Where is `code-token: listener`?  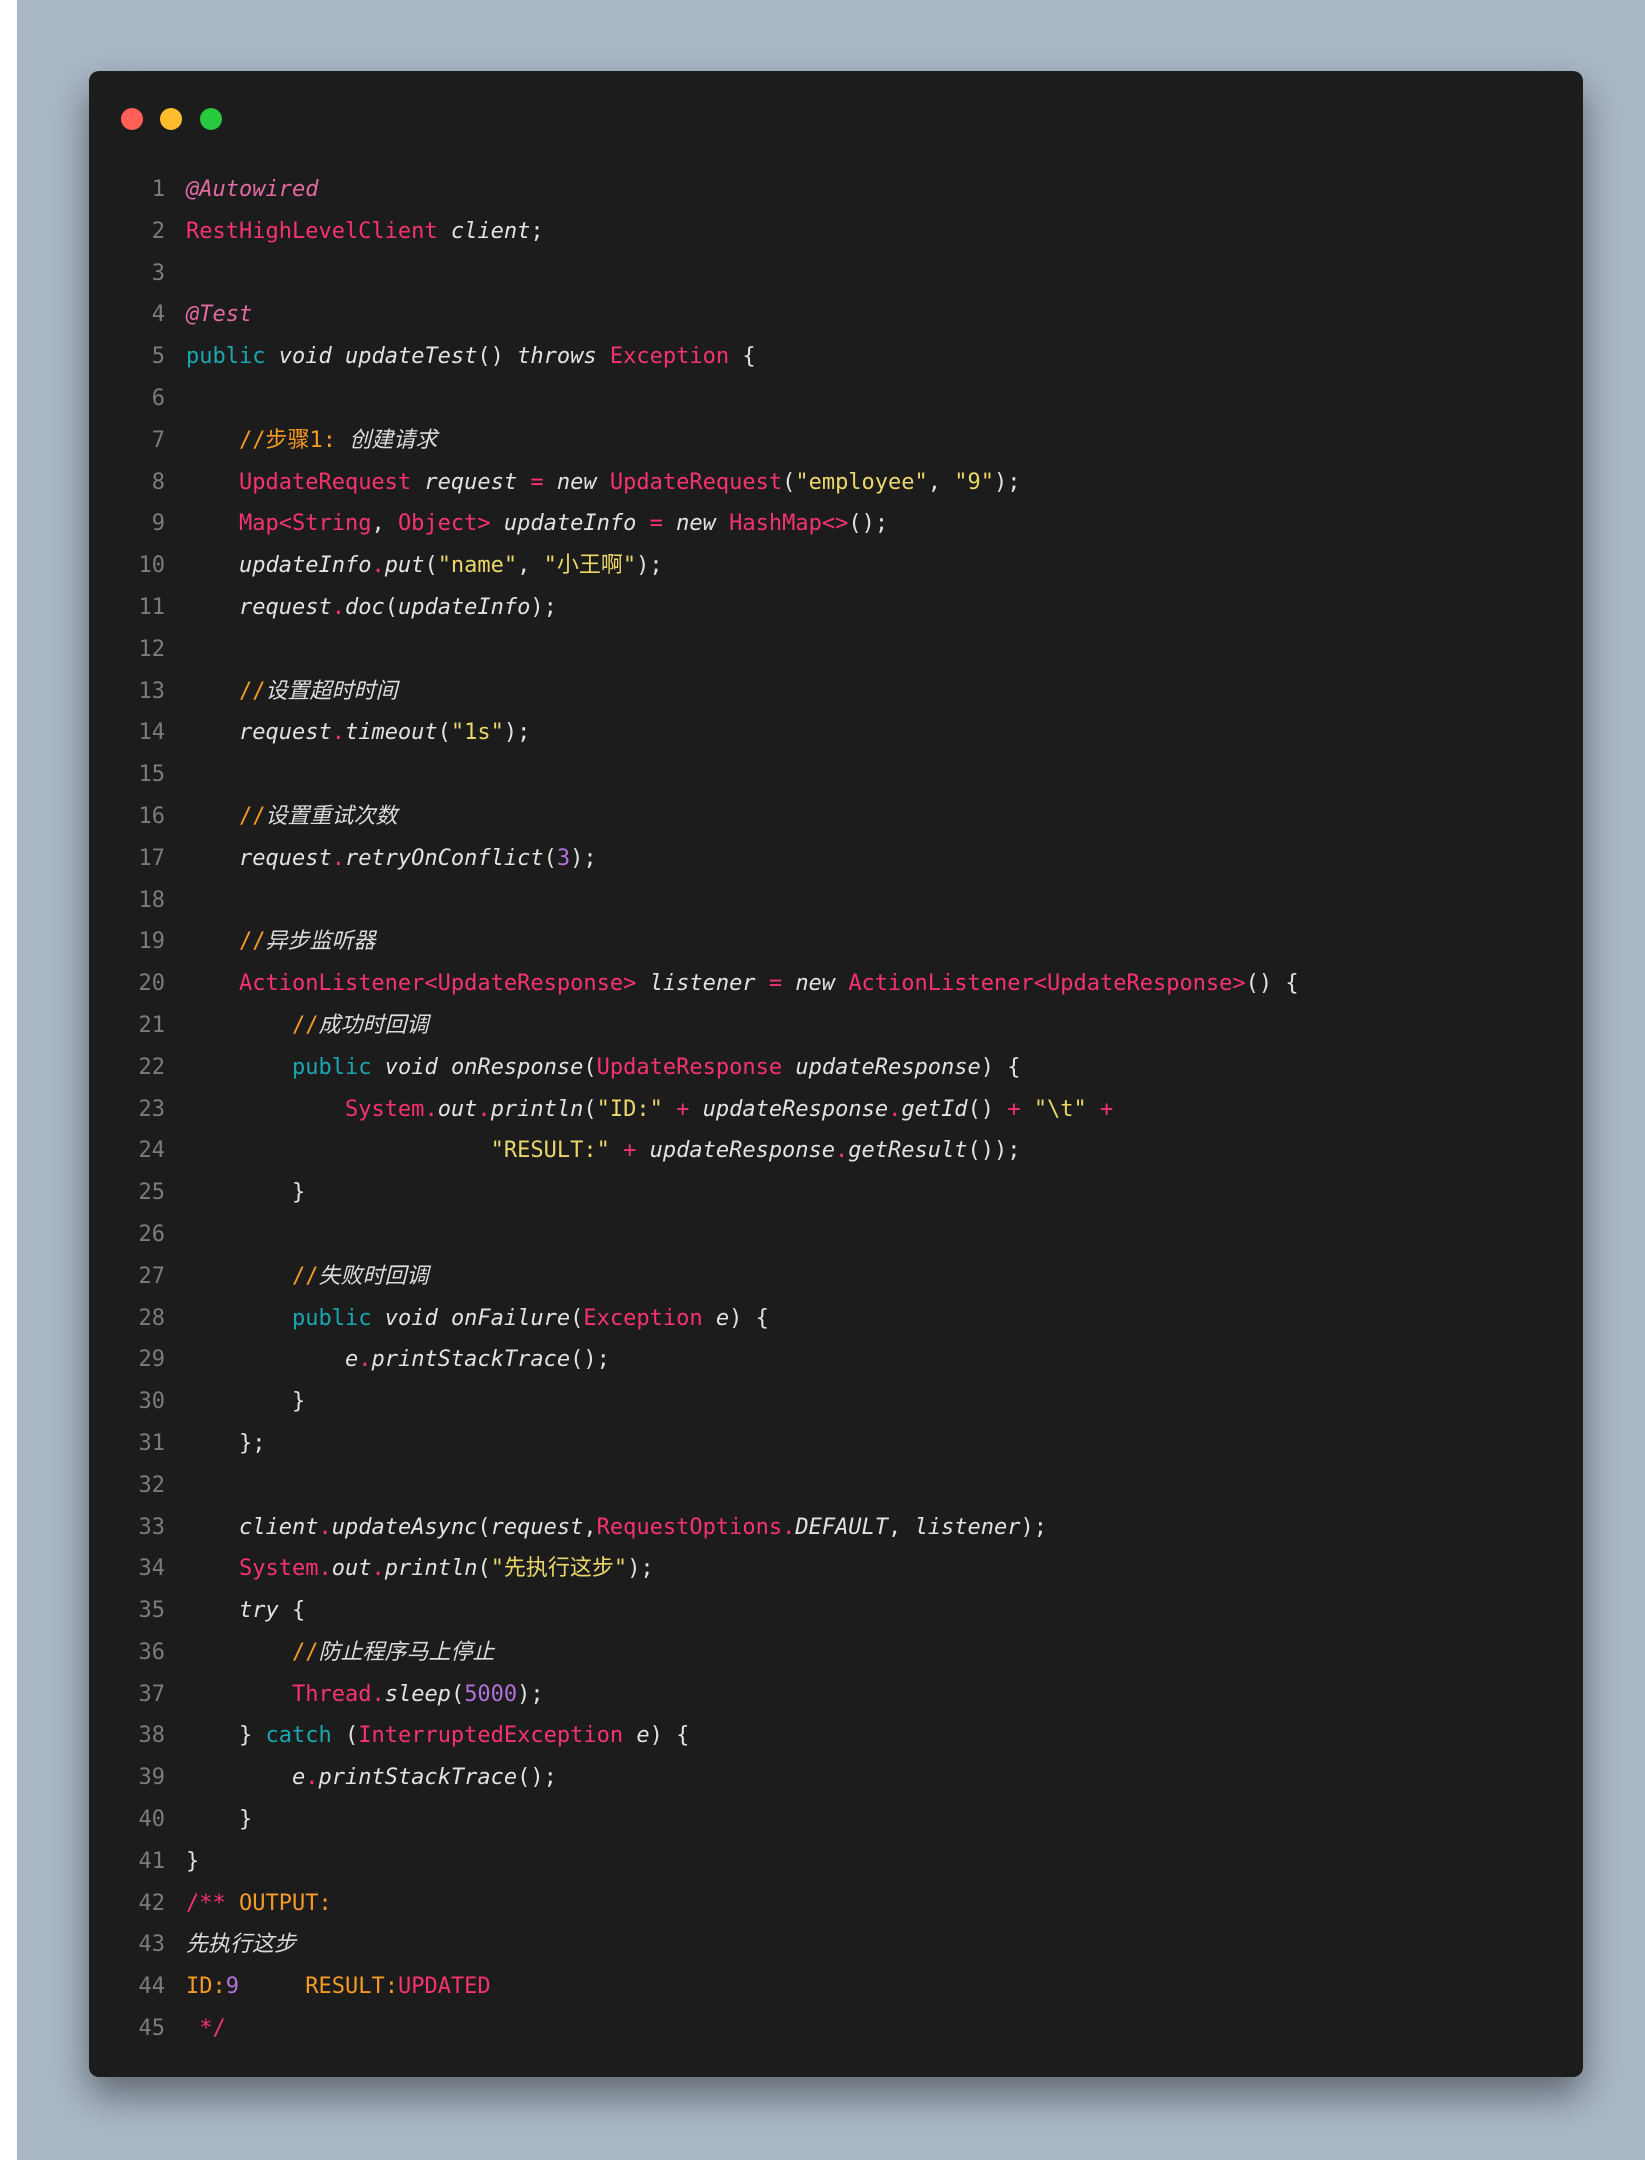 code-token: listener is located at coordinates (967, 1527).